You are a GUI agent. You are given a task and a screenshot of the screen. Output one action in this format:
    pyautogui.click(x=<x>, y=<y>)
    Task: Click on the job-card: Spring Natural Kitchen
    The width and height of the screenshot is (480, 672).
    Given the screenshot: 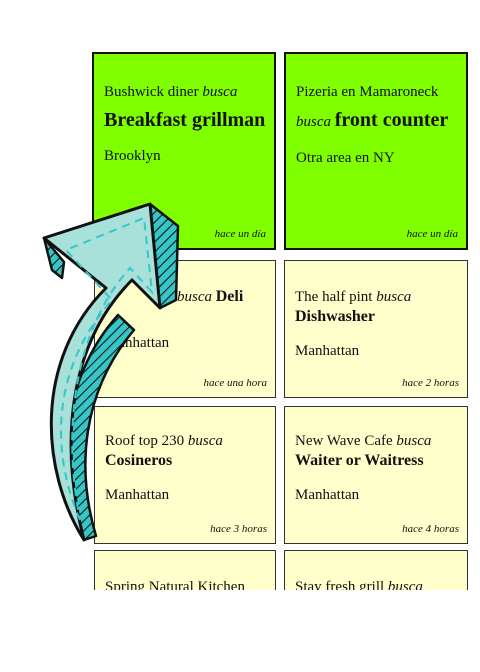 What is the action you would take?
    pyautogui.click(x=185, y=570)
    